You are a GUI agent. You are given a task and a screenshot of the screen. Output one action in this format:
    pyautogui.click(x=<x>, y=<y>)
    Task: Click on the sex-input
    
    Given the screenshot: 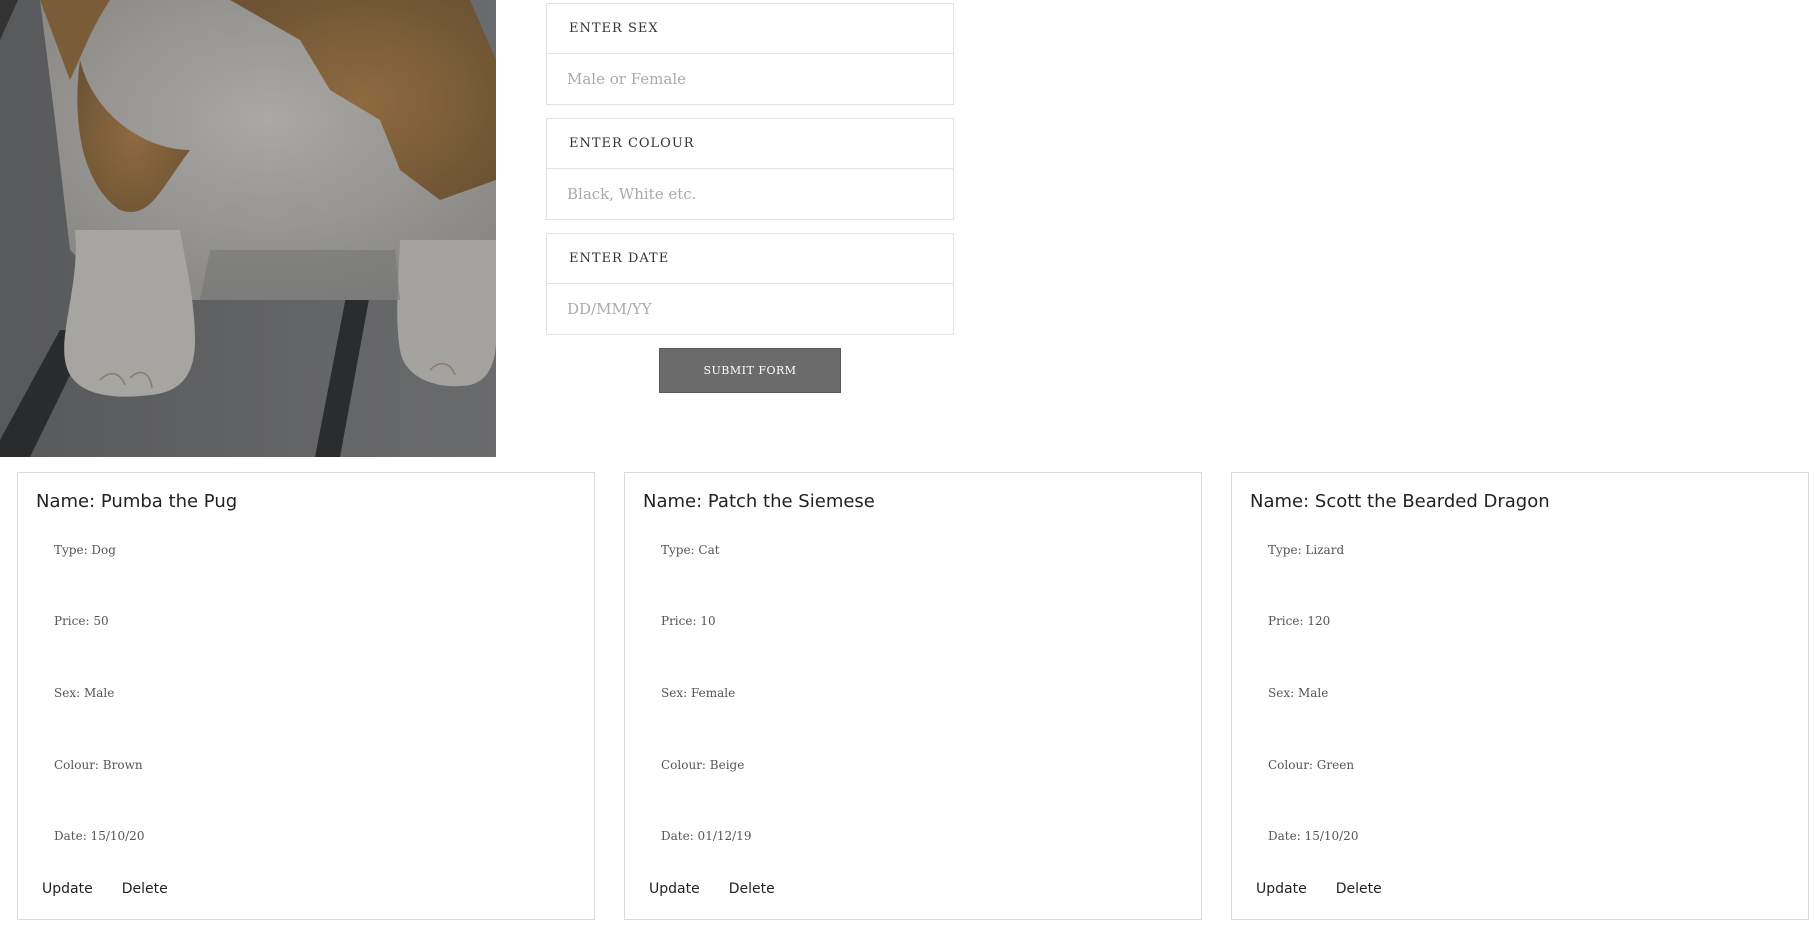 What is the action you would take?
    pyautogui.click(x=750, y=79)
    